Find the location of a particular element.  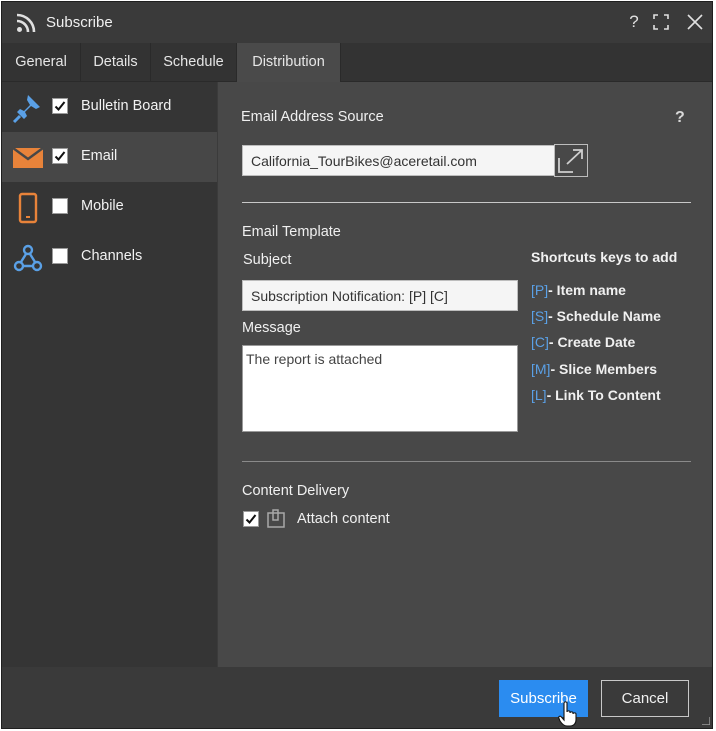

sidebar-item-label: Channels is located at coordinates (112, 256).